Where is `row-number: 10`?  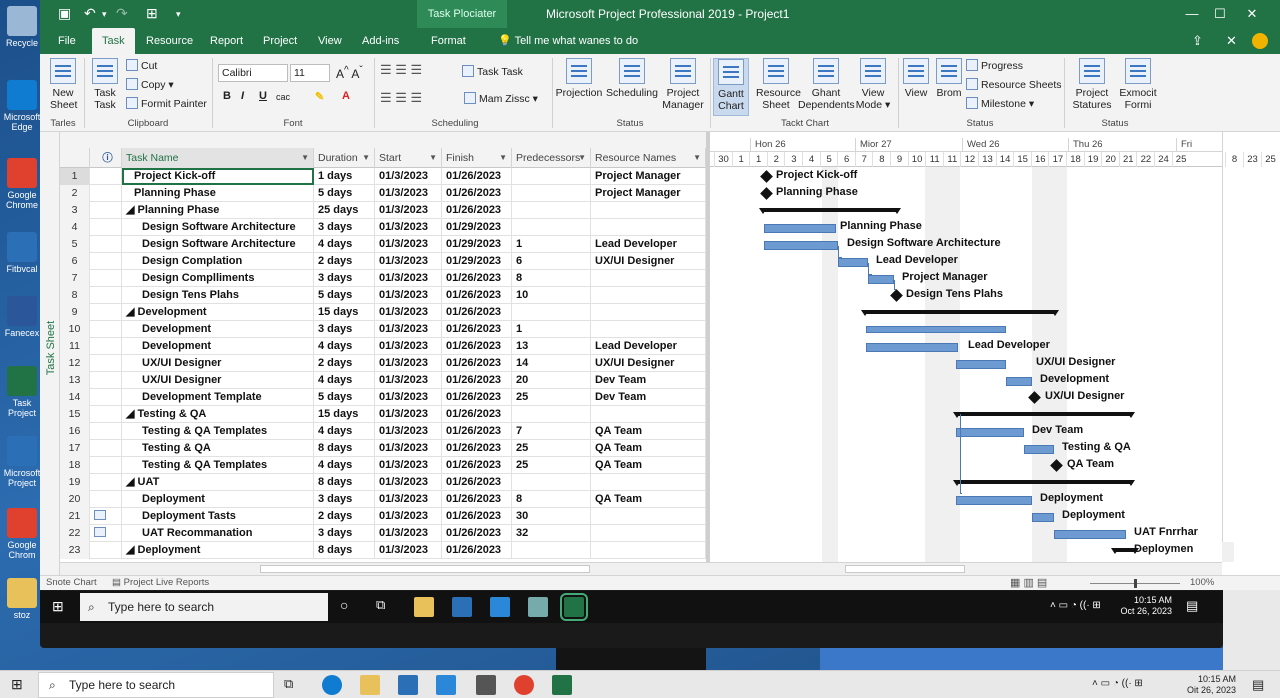
row-number: 10 is located at coordinates (75, 329).